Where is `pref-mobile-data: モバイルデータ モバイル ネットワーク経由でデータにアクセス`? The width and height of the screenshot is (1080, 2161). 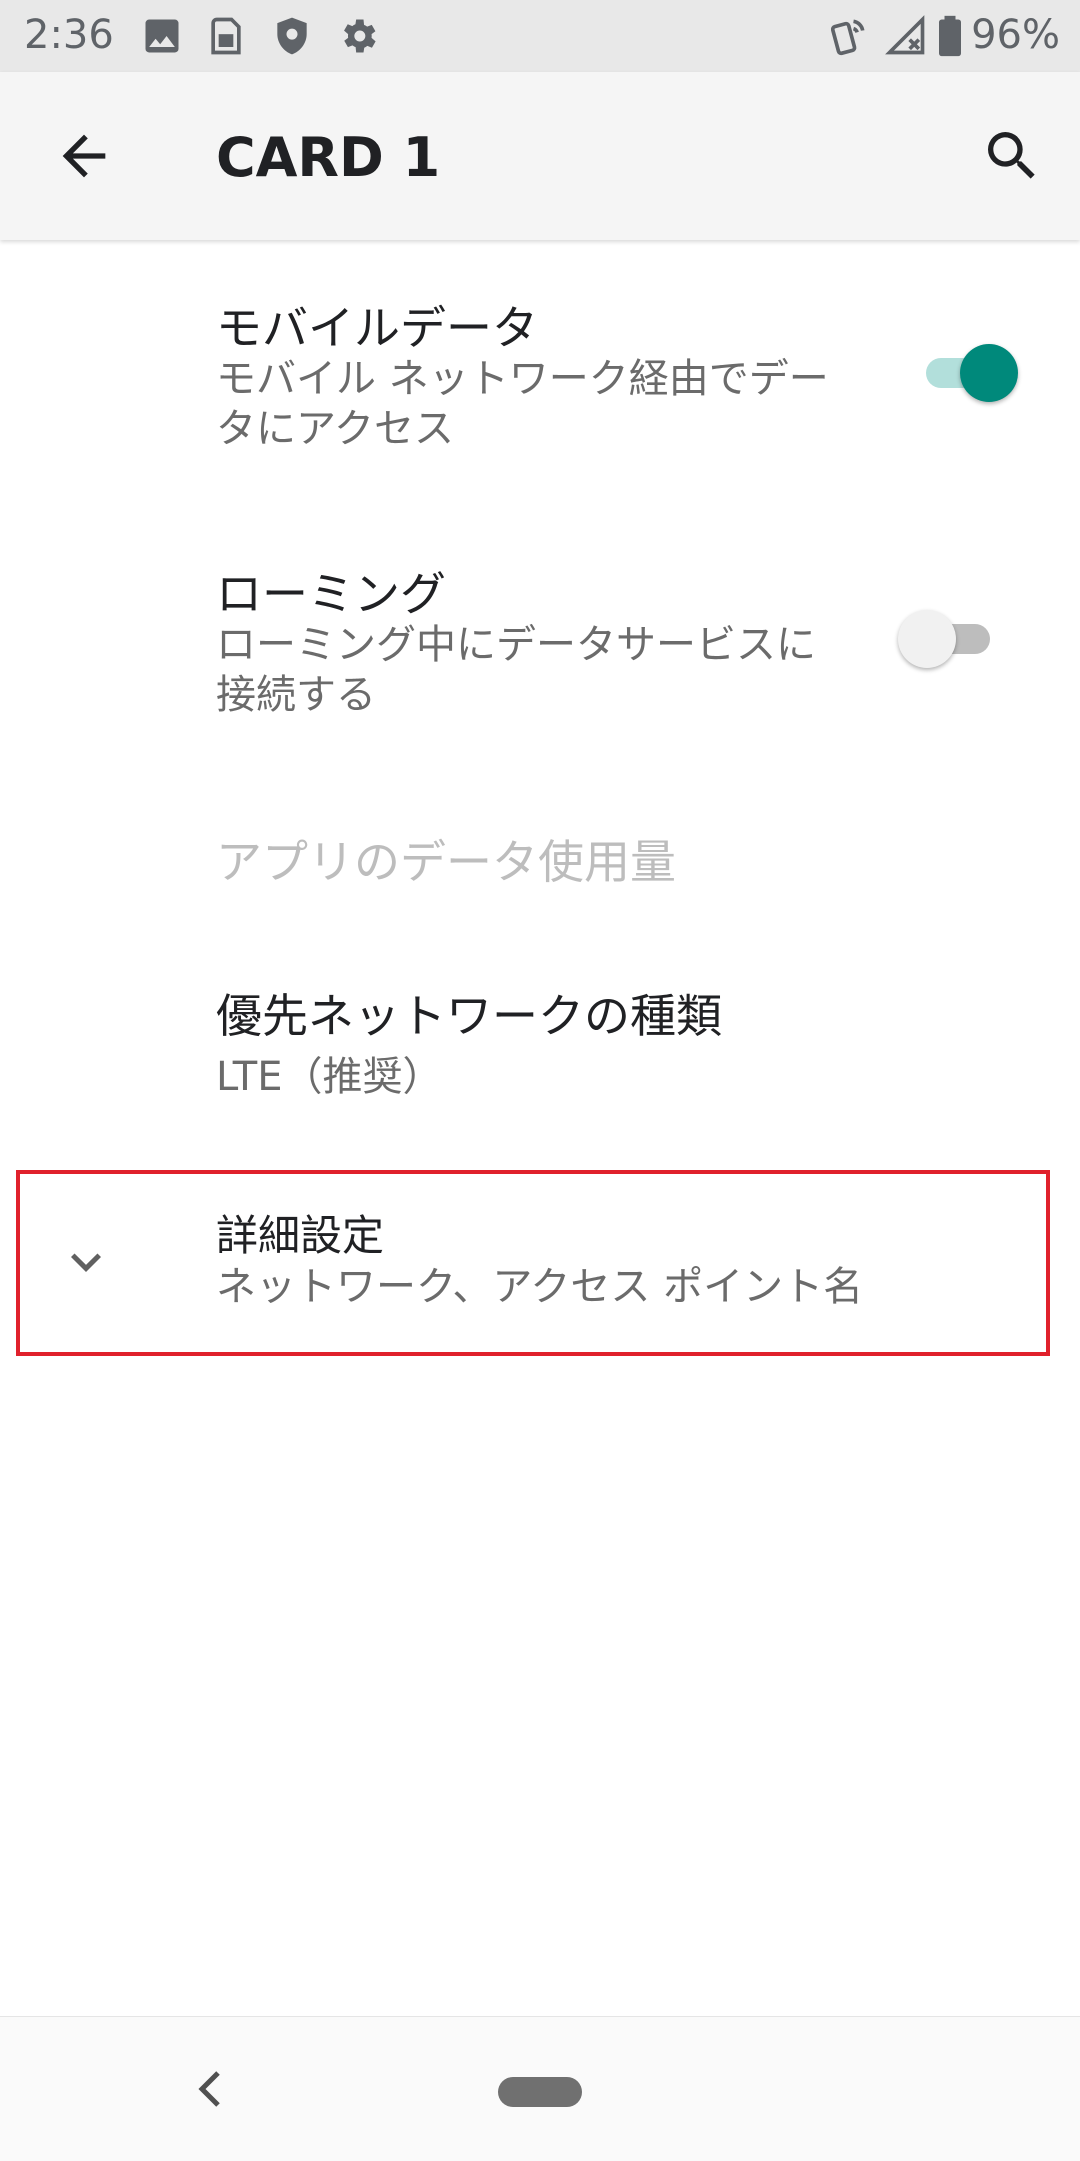 pref-mobile-data: モバイルデータ モバイル ネットワーク経由でデータにアクセス is located at coordinates (540, 377).